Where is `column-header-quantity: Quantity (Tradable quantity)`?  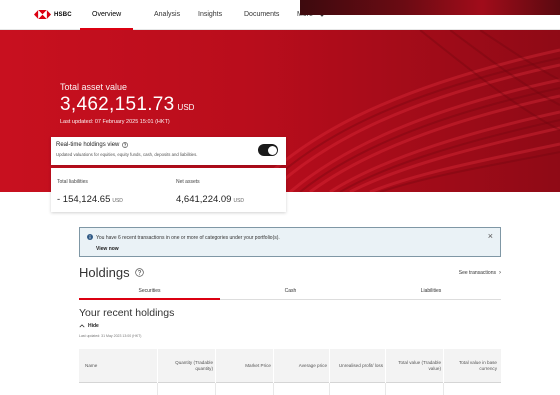 column-header-quantity: Quantity (Tradable quantity) is located at coordinates (187, 366).